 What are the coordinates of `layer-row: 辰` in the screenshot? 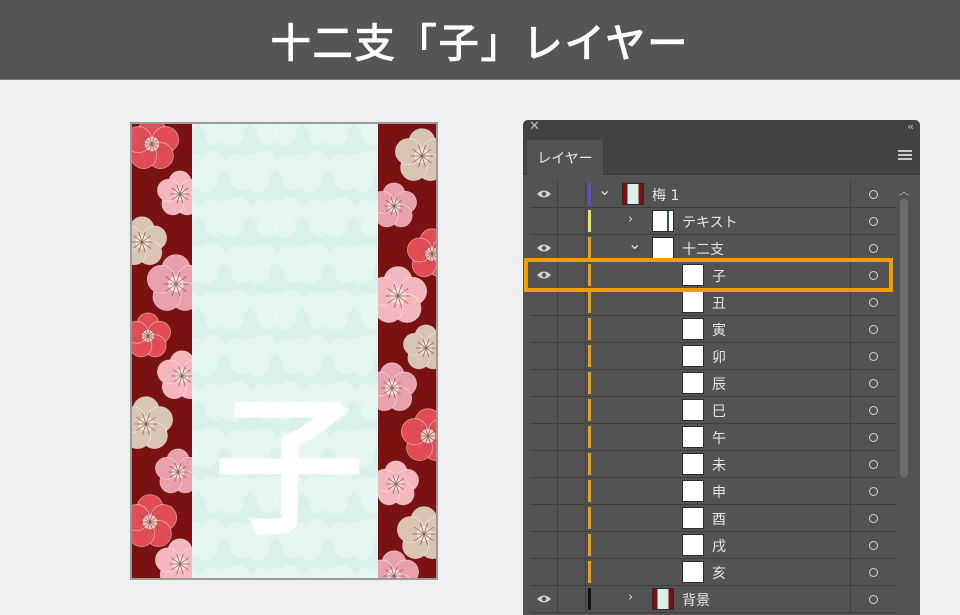 It's located at (713, 383).